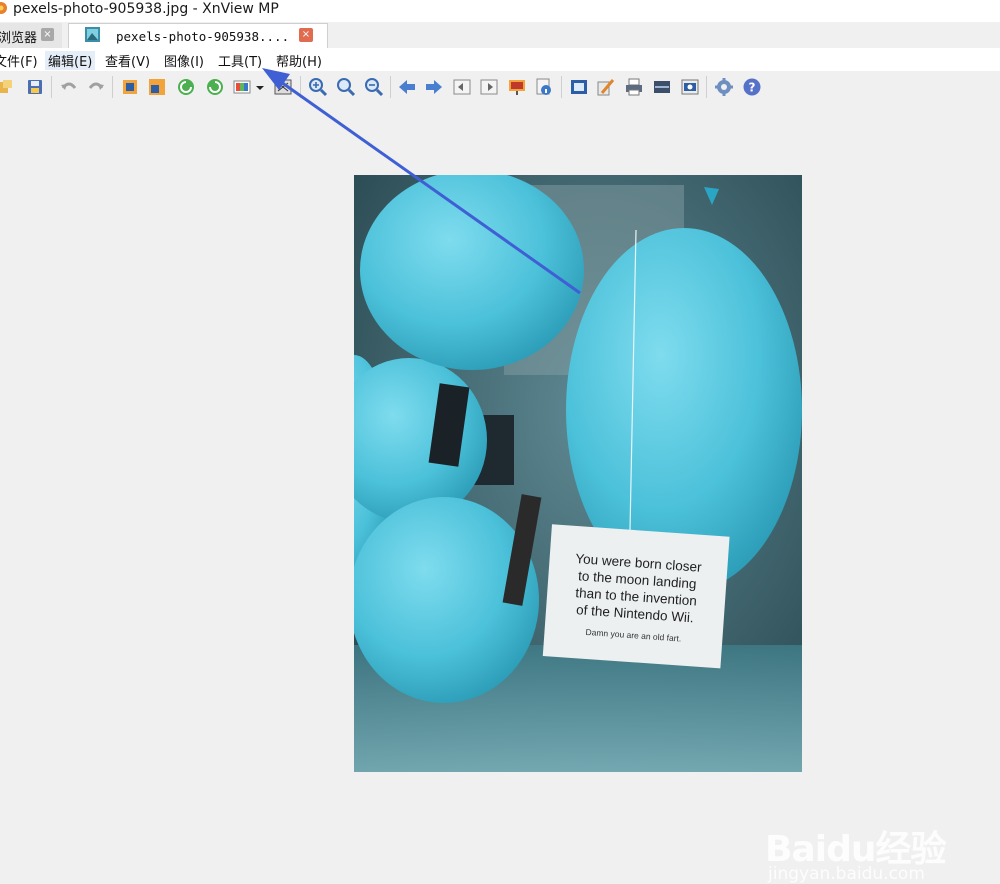  Describe the element at coordinates (283, 87) in the screenshot. I see `fullscreen-icon` at that location.